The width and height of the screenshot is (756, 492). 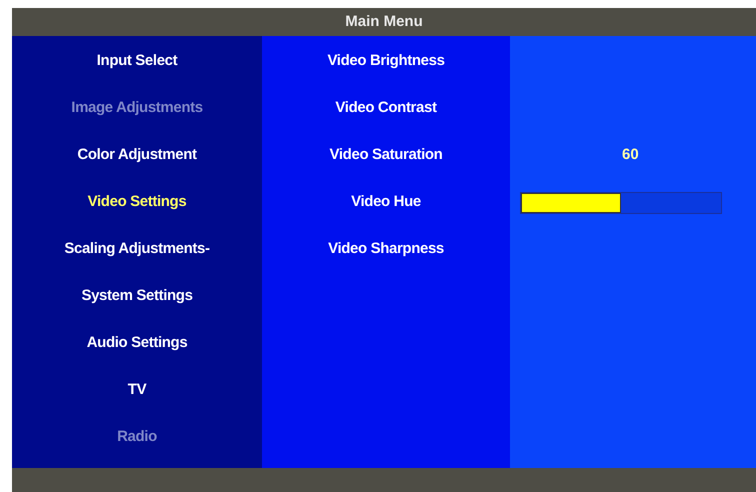 What do you see at coordinates (386, 155) in the screenshot?
I see `submenu-item: Video Saturation` at bounding box center [386, 155].